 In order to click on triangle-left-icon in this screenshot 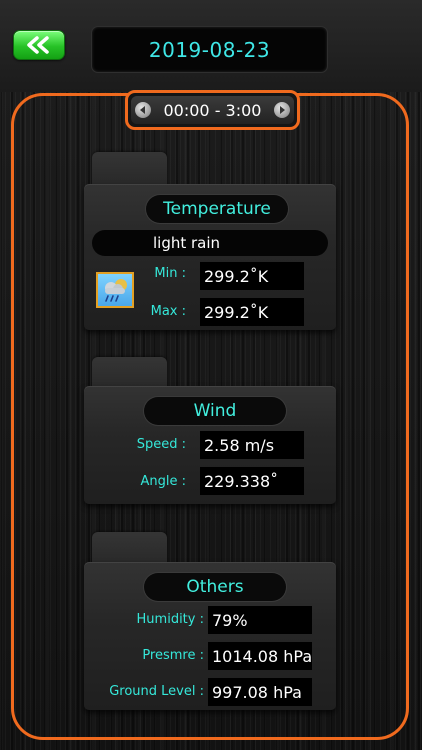, I will do `click(142, 110)`.